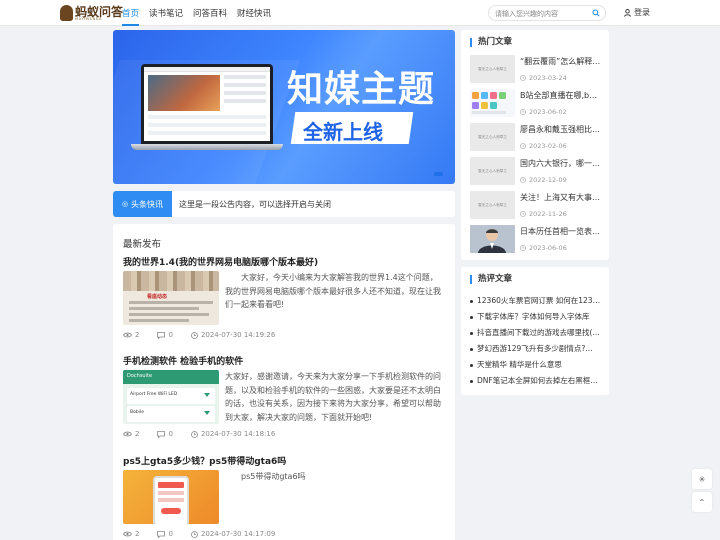  I want to click on login-label: 登录, so click(642, 12).